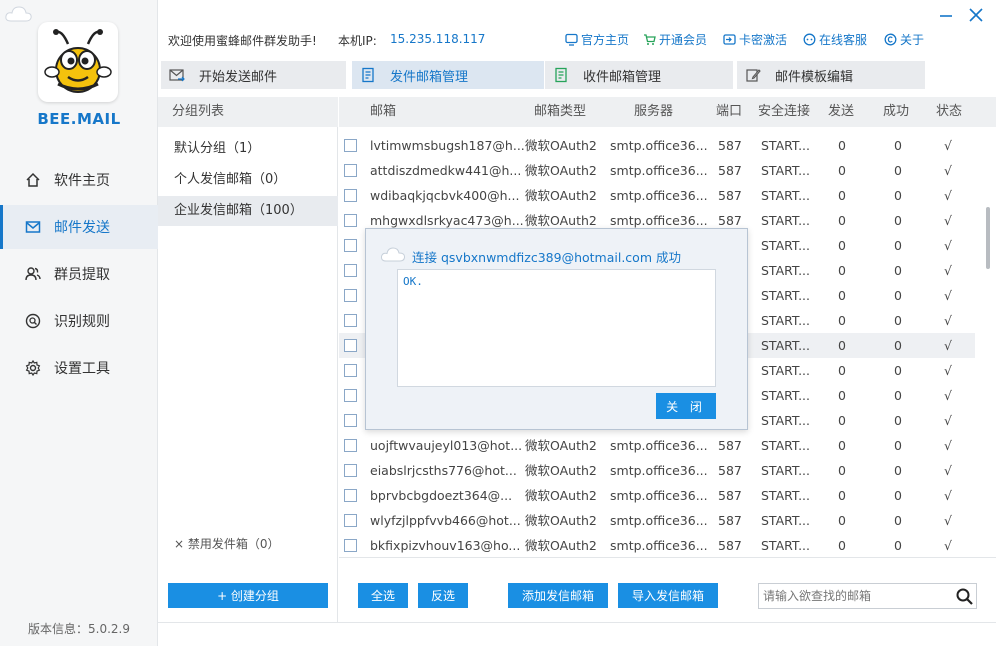  Describe the element at coordinates (561, 470) in the screenshot. I see `cell-type: 微软OAuth2` at that location.